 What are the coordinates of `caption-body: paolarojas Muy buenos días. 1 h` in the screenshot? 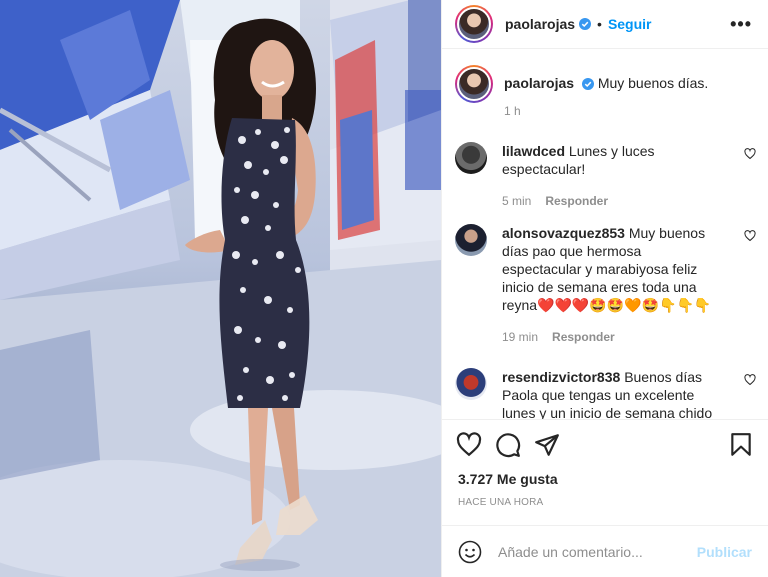 It's located at (615, 92).